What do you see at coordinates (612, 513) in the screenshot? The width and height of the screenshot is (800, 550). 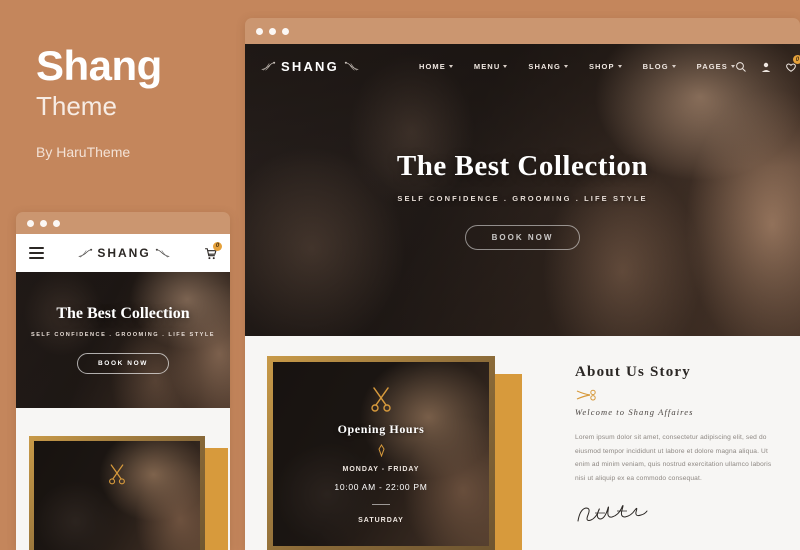 I see `signature-image` at bounding box center [612, 513].